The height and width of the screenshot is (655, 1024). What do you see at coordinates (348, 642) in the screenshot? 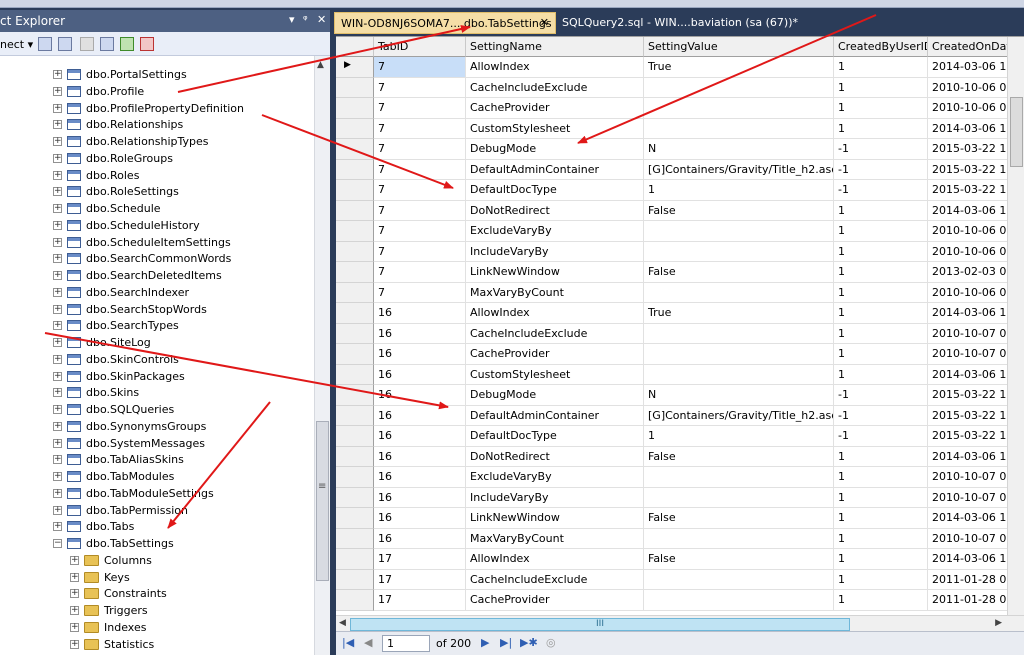
I see `first-record-icon: |◀` at bounding box center [348, 642].